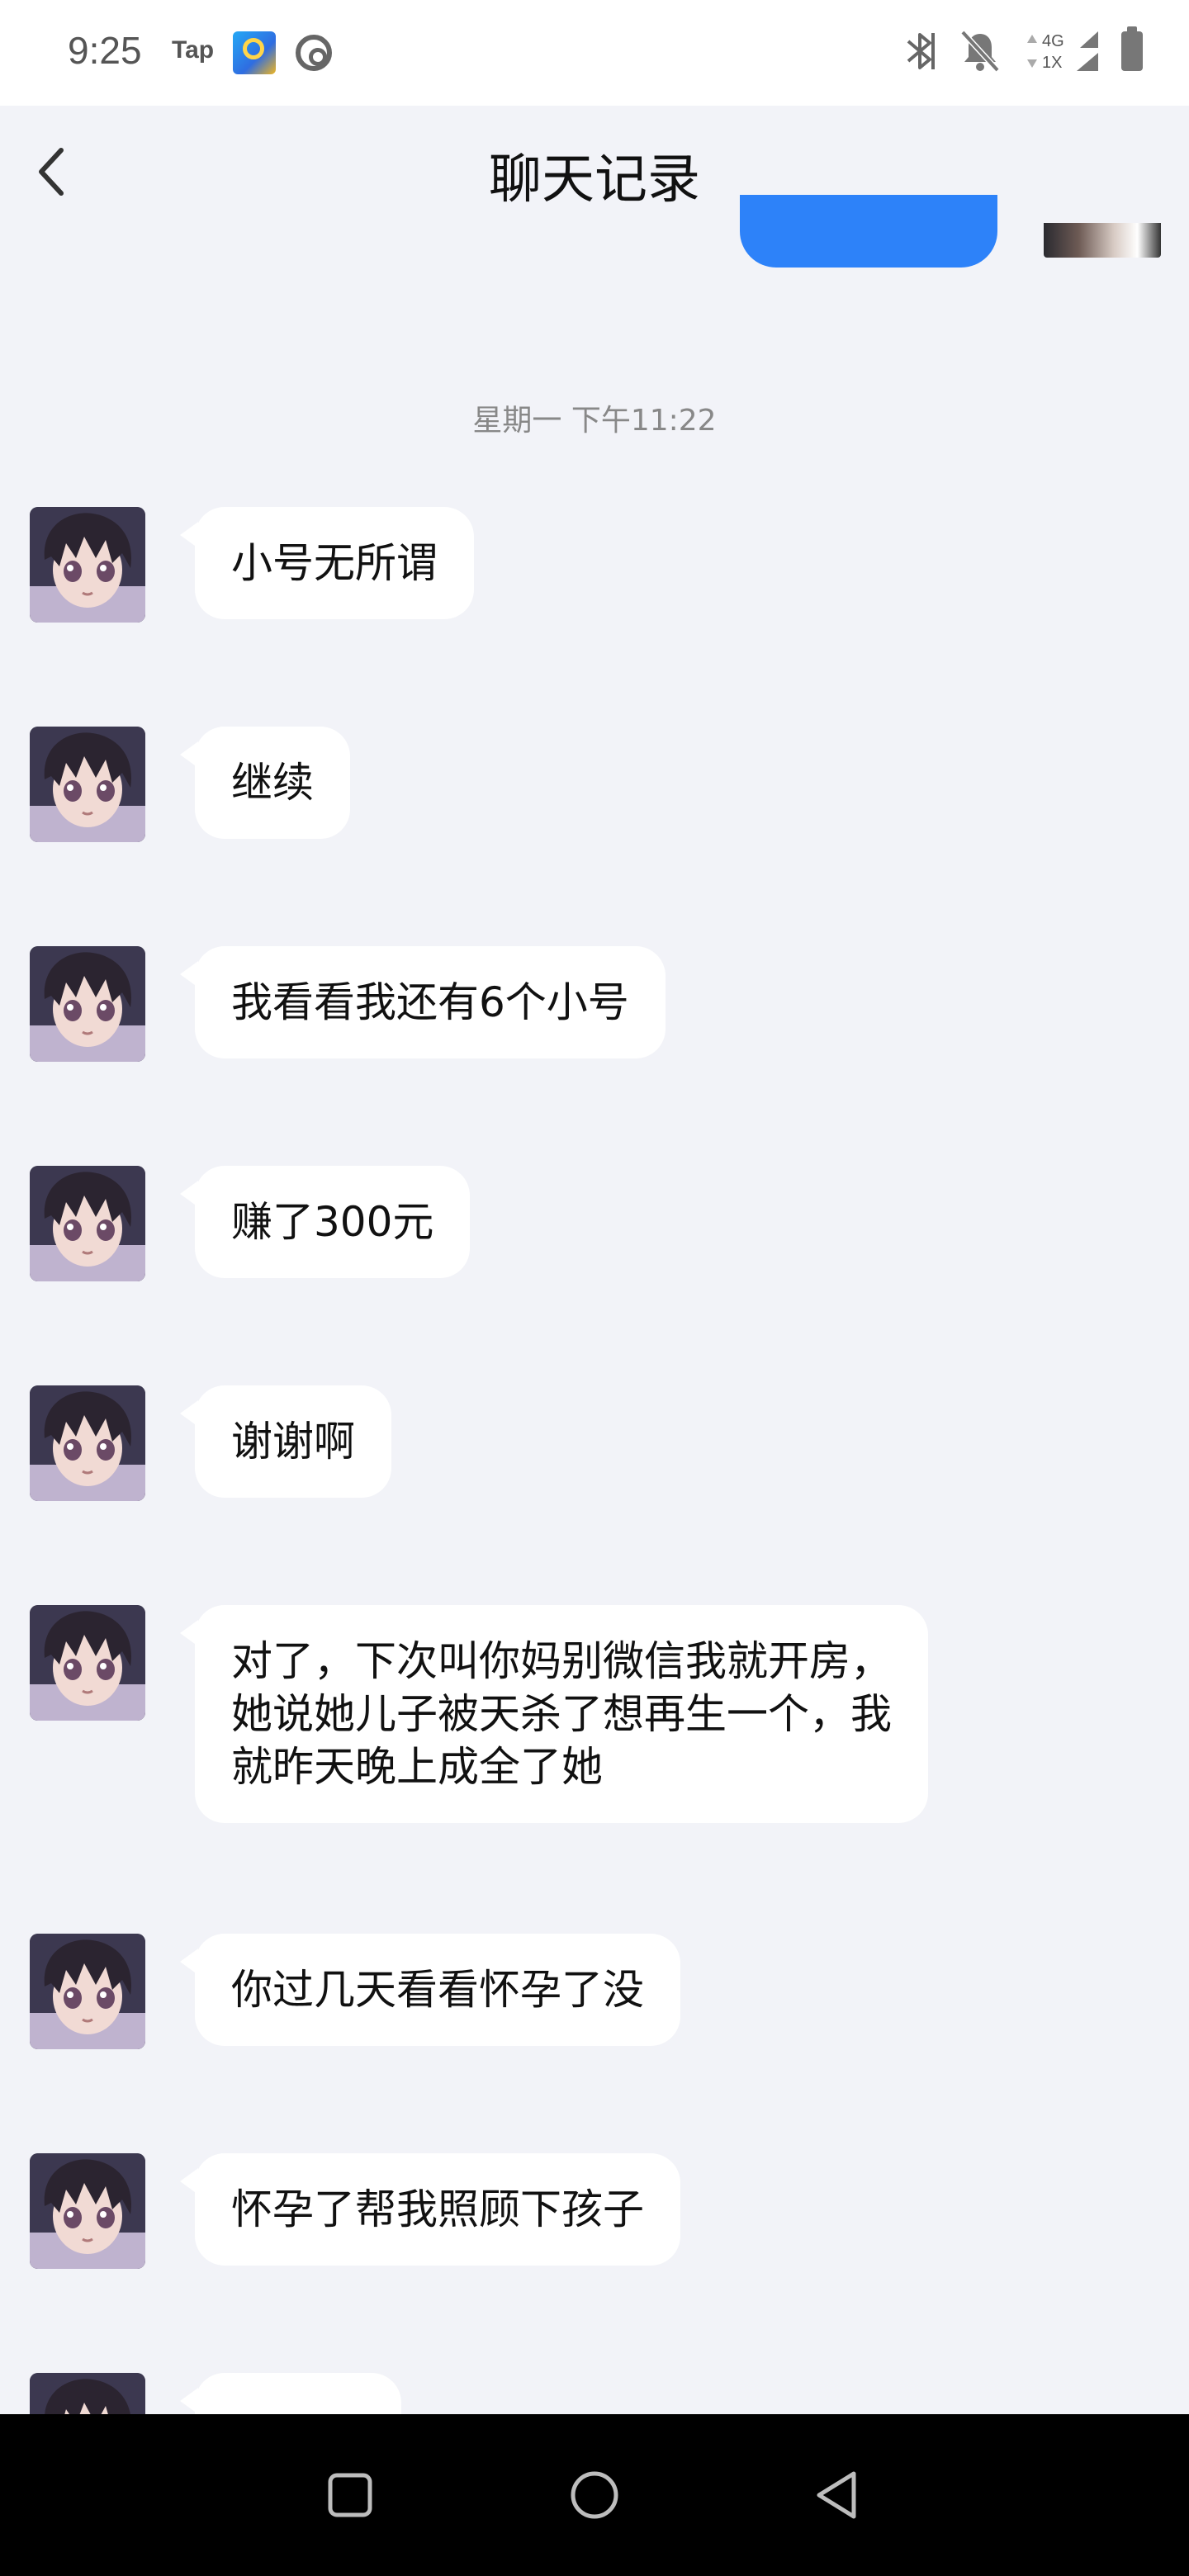  What do you see at coordinates (350, 2495) in the screenshot?
I see `recents-square-icon` at bounding box center [350, 2495].